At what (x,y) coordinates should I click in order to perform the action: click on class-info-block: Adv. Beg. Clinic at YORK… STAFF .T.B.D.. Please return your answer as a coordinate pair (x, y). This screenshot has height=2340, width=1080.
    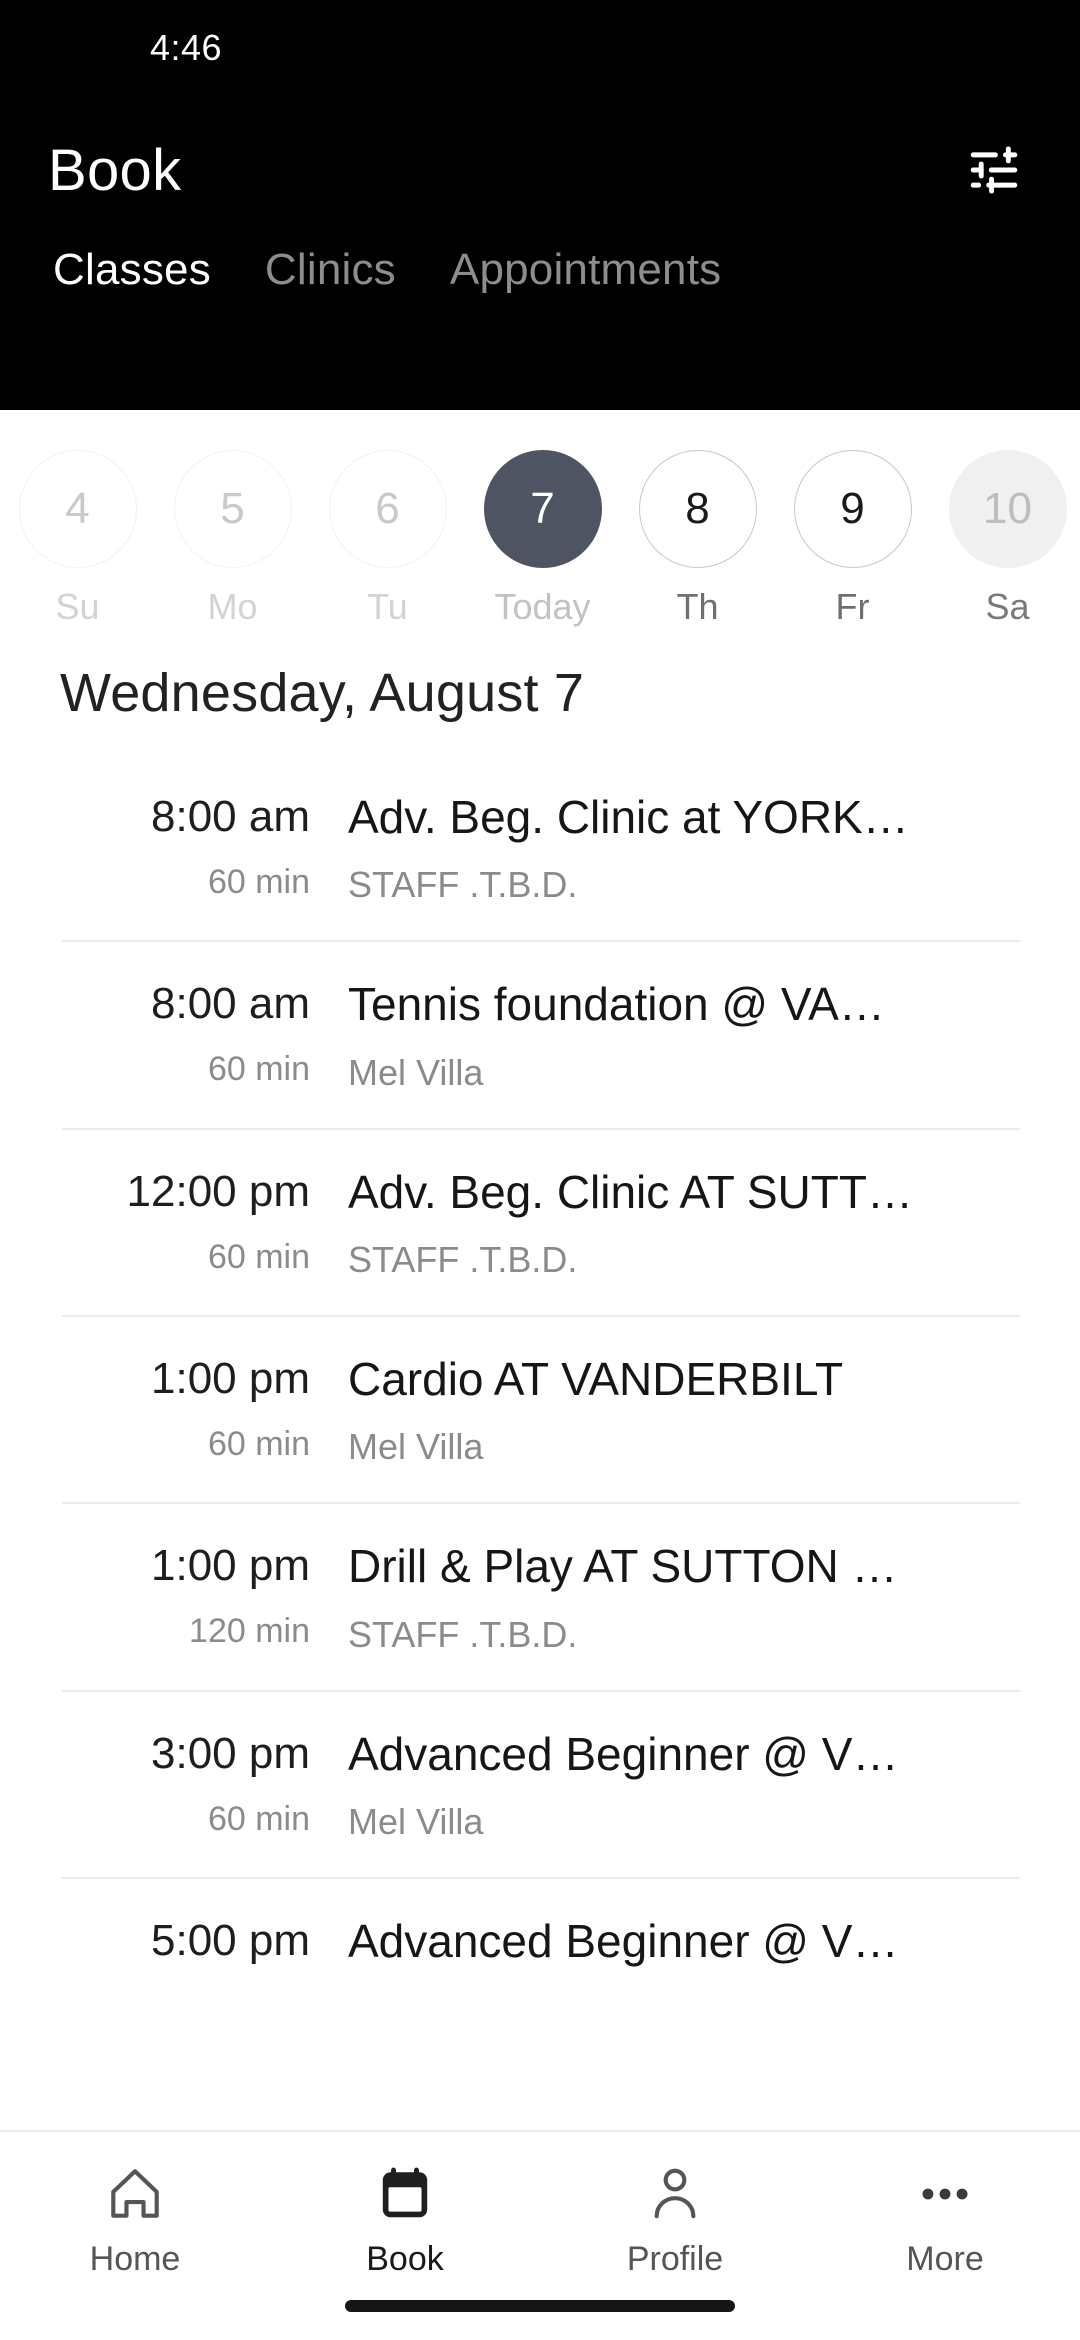
    Looking at the image, I should click on (680, 848).